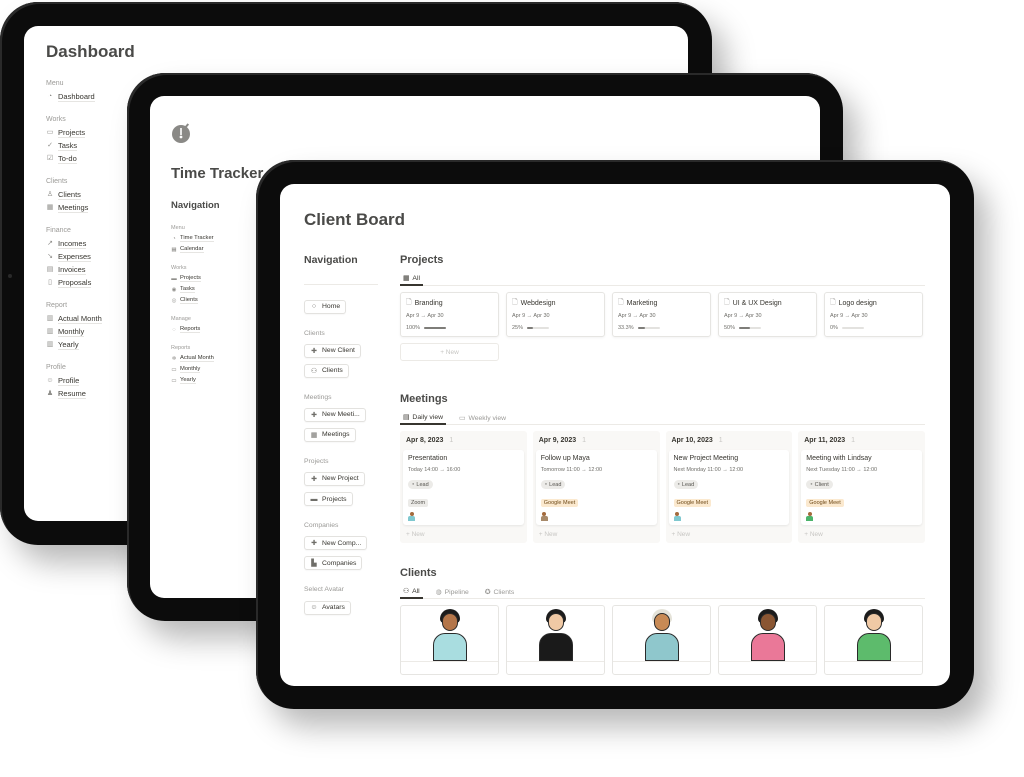  What do you see at coordinates (217, 358) in the screenshot?
I see `sidebar-item-actual-month: ✲ Actual Month` at bounding box center [217, 358].